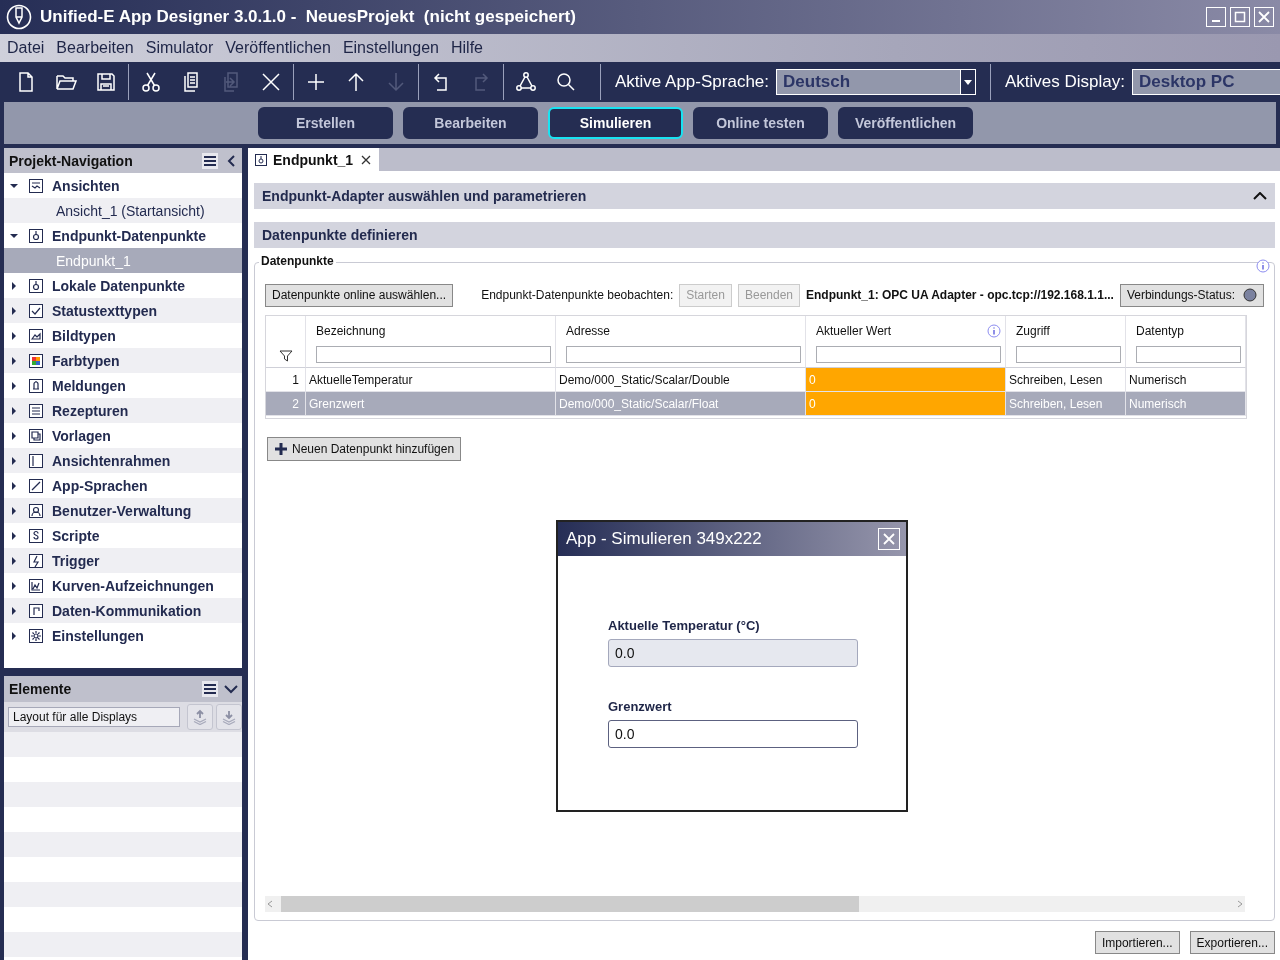 This screenshot has height=960, width=1280. I want to click on table-cell: Demo/000_Static/Scalar/Float, so click(681, 404).